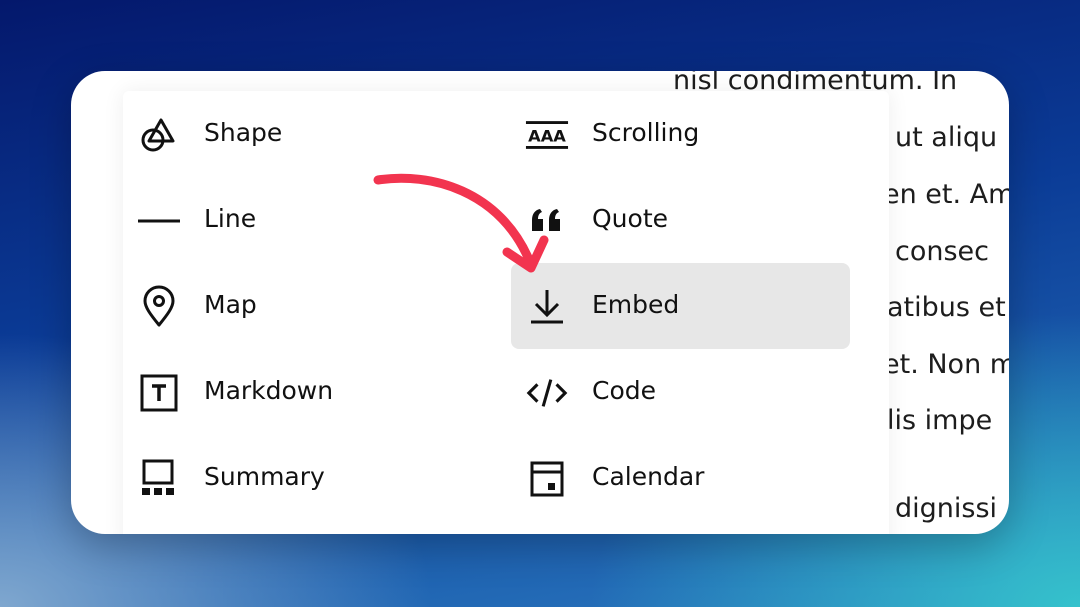 The height and width of the screenshot is (607, 1080). What do you see at coordinates (680, 220) in the screenshot?
I see `menu-item-quote: Quote` at bounding box center [680, 220].